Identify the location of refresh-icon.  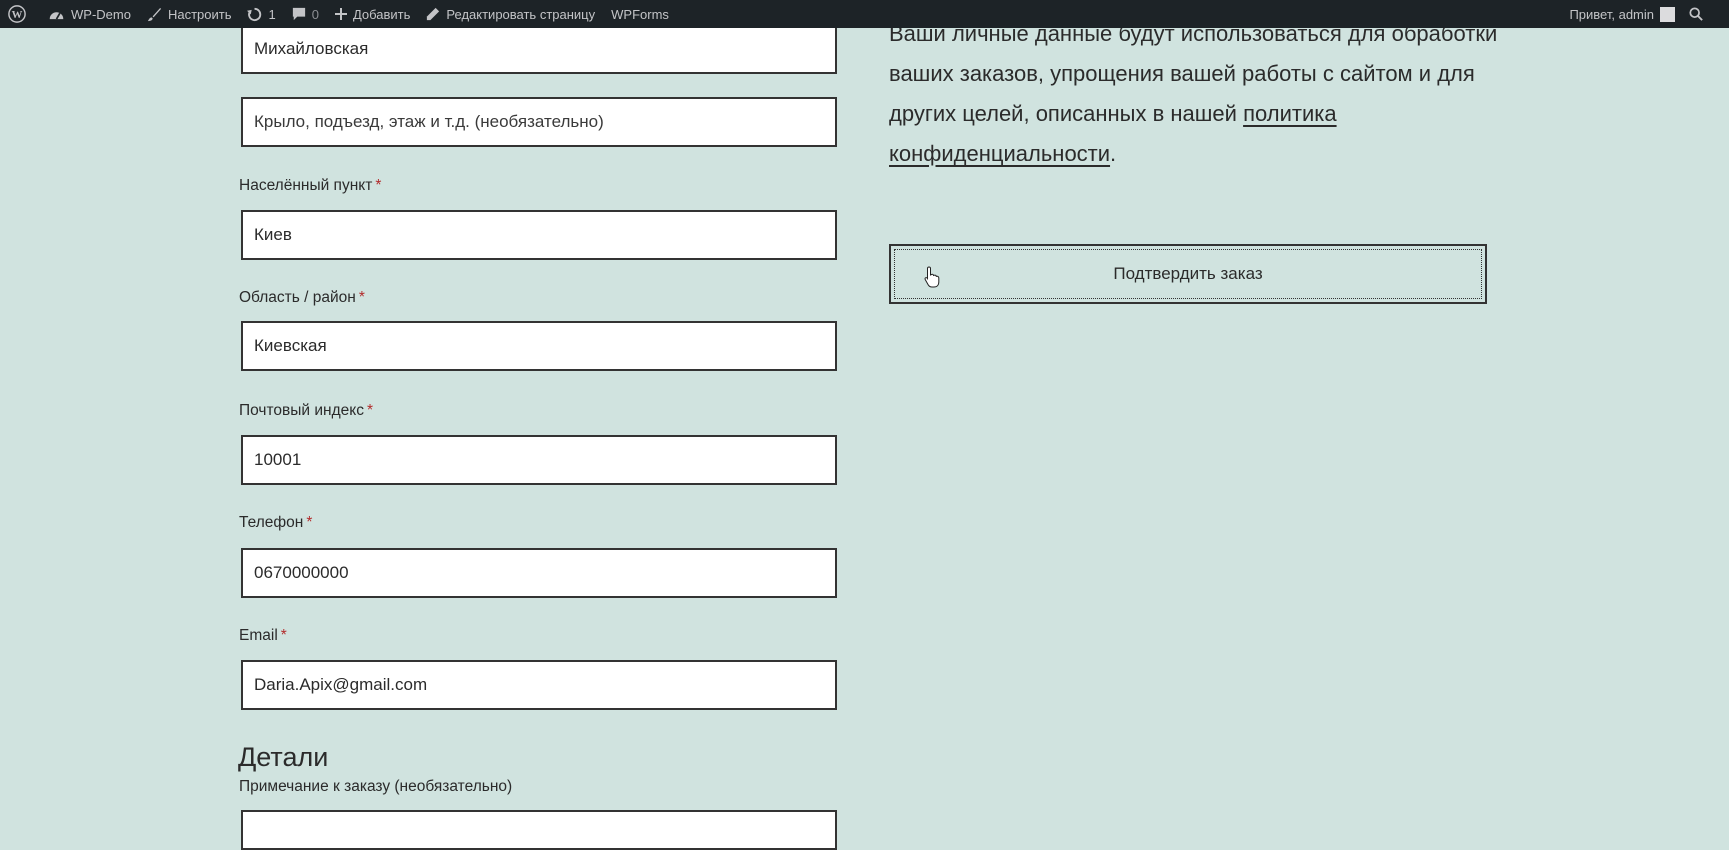
(254, 14).